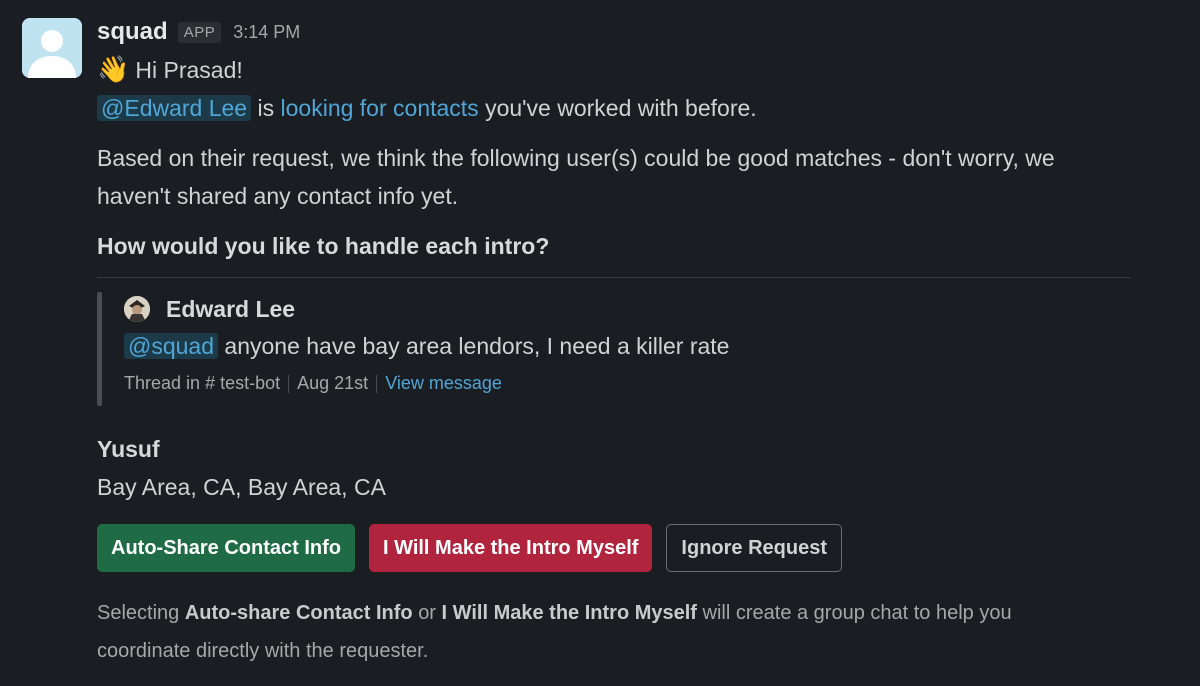 The image size is (1200, 686). I want to click on quote-author-row: Edward Lee, so click(628, 309).